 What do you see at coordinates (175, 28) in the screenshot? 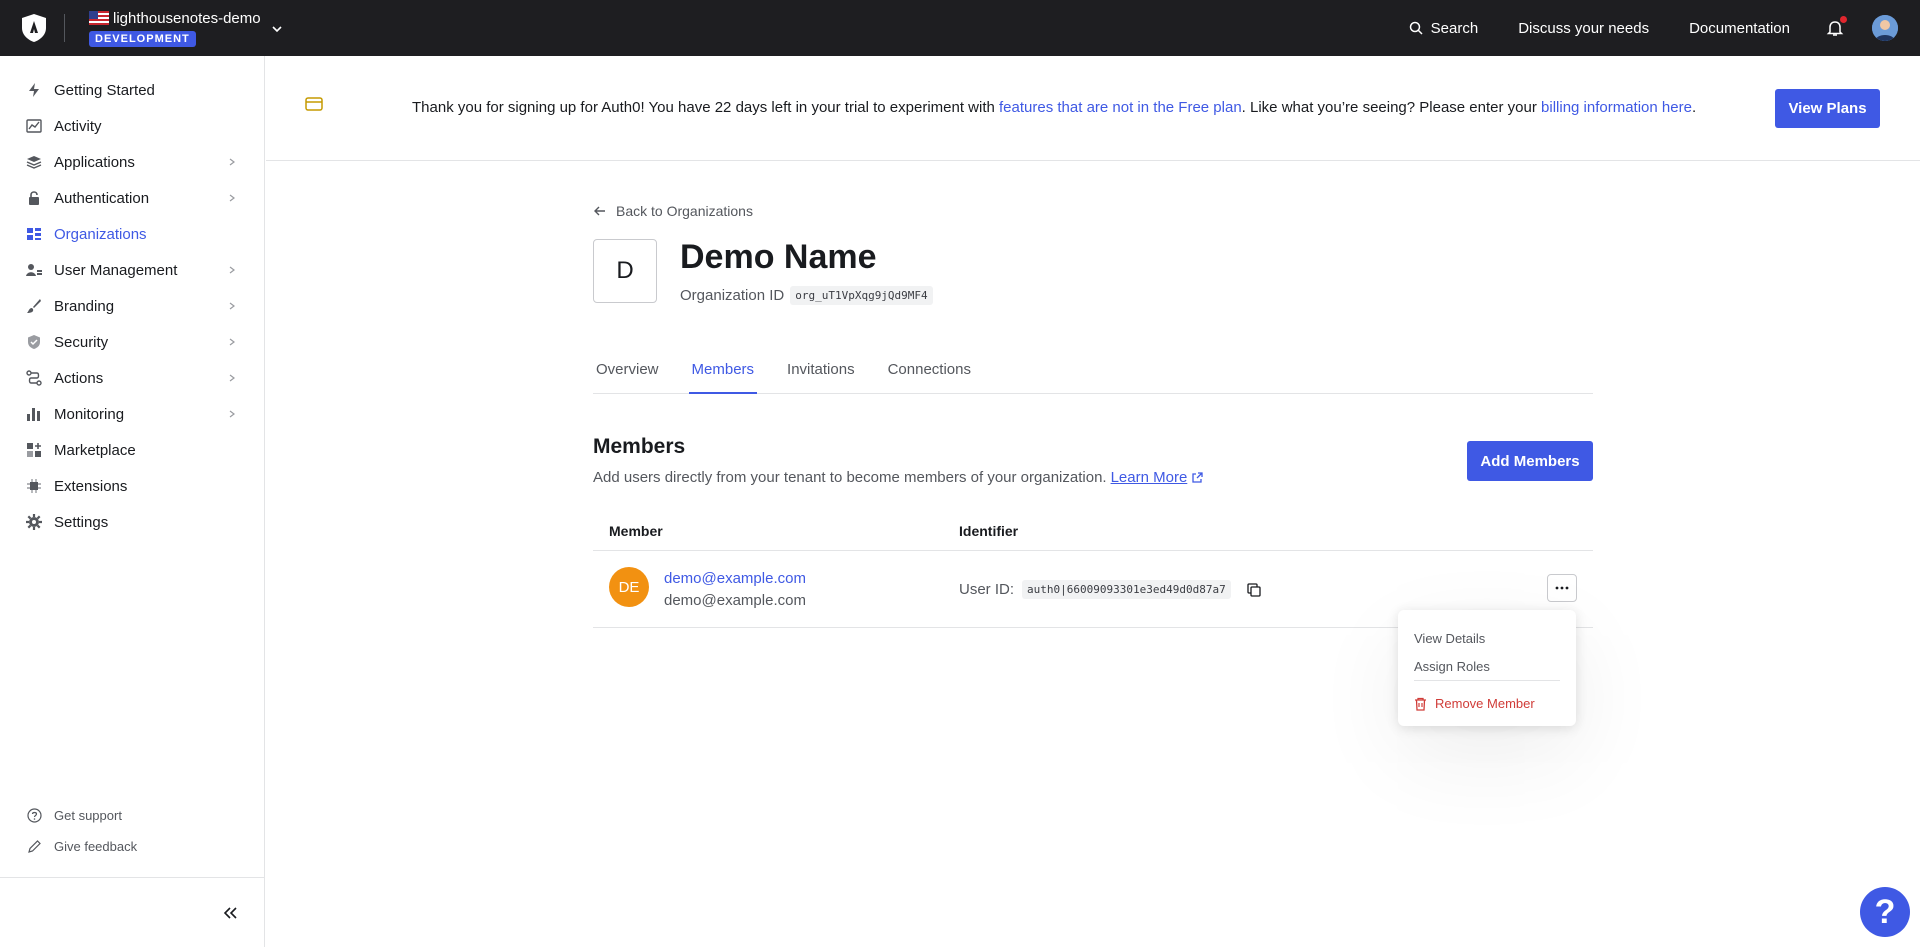
I see `tenant-switcher: lighthousenotes-demo DEVELOPMENT` at bounding box center [175, 28].